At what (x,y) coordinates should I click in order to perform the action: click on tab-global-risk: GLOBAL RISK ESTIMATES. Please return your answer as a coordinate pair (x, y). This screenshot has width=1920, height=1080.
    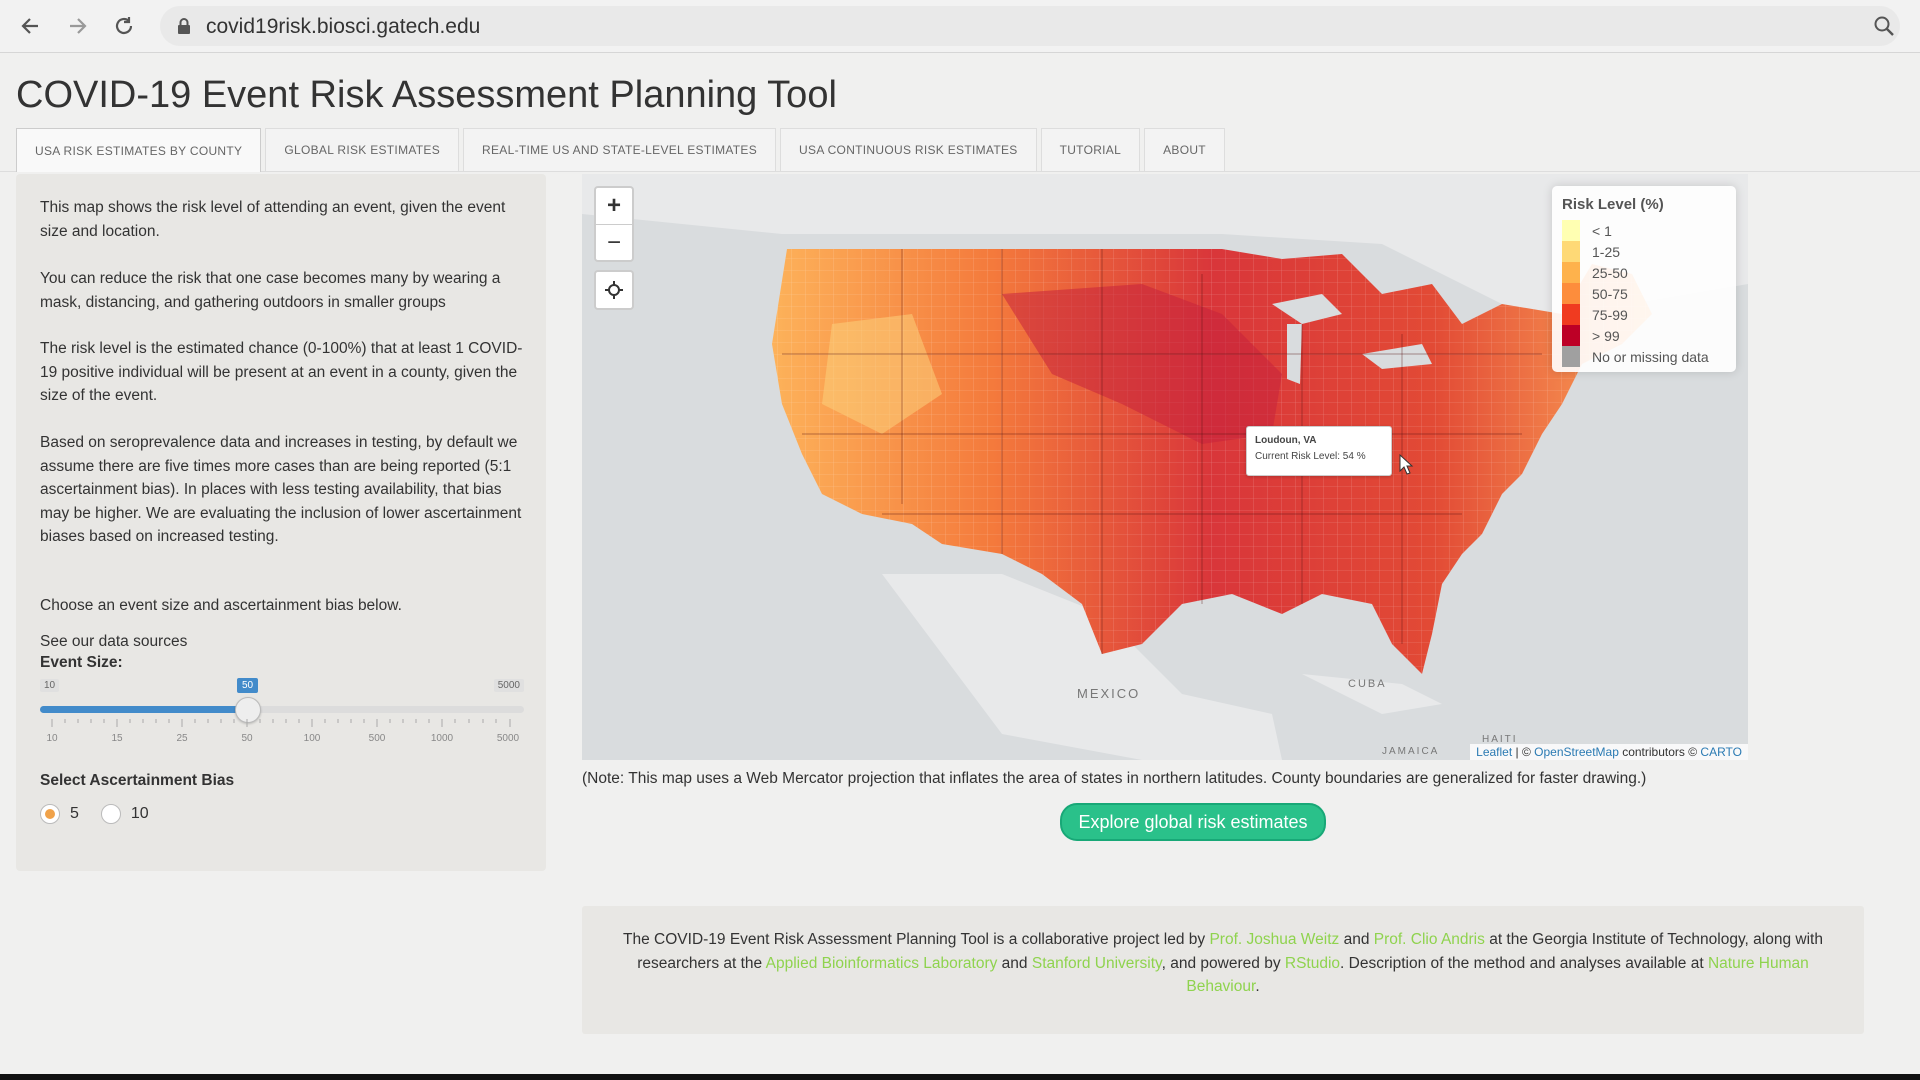
    Looking at the image, I should click on (362, 149).